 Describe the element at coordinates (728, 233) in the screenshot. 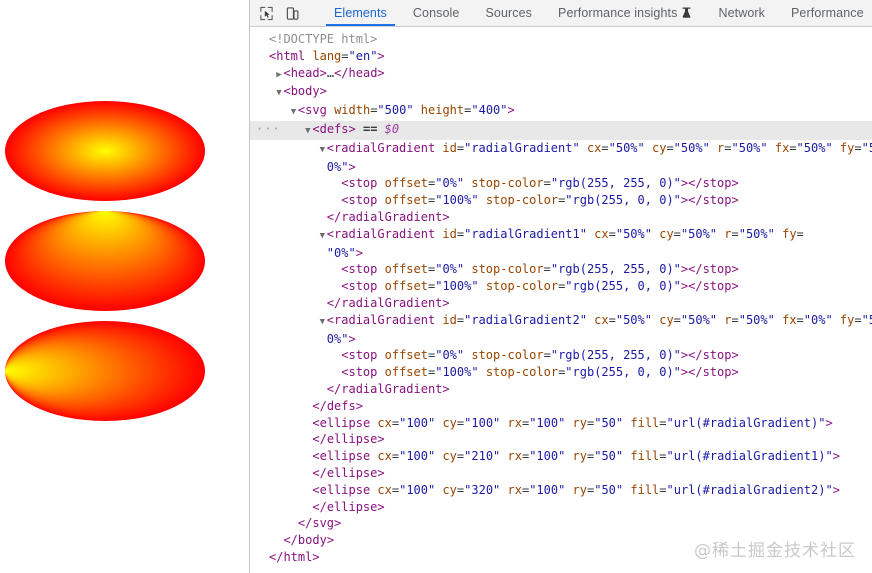

I see `code-token: r` at that location.